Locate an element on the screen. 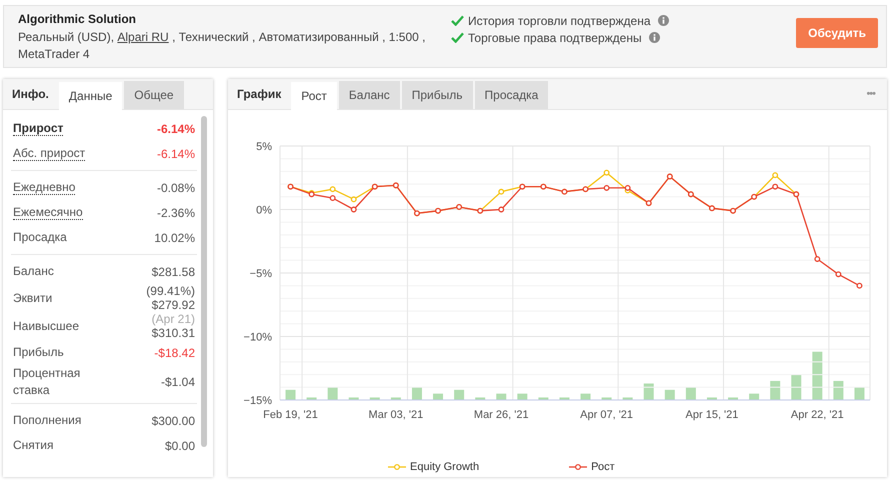 This screenshot has width=891, height=483. stat-value: $279.92 is located at coordinates (173, 305).